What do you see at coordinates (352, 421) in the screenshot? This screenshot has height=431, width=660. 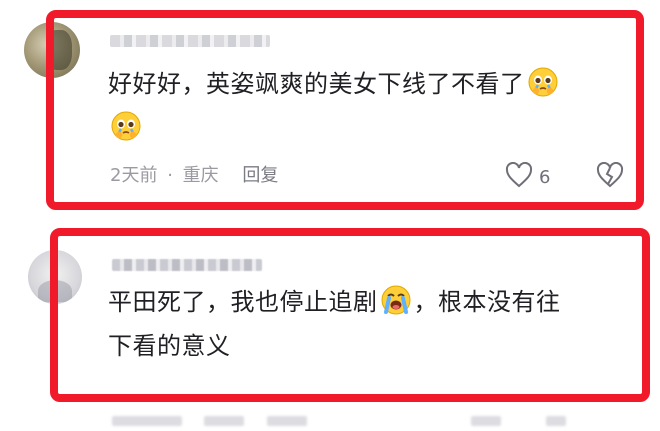 I see `comment-meta-obscured` at bounding box center [352, 421].